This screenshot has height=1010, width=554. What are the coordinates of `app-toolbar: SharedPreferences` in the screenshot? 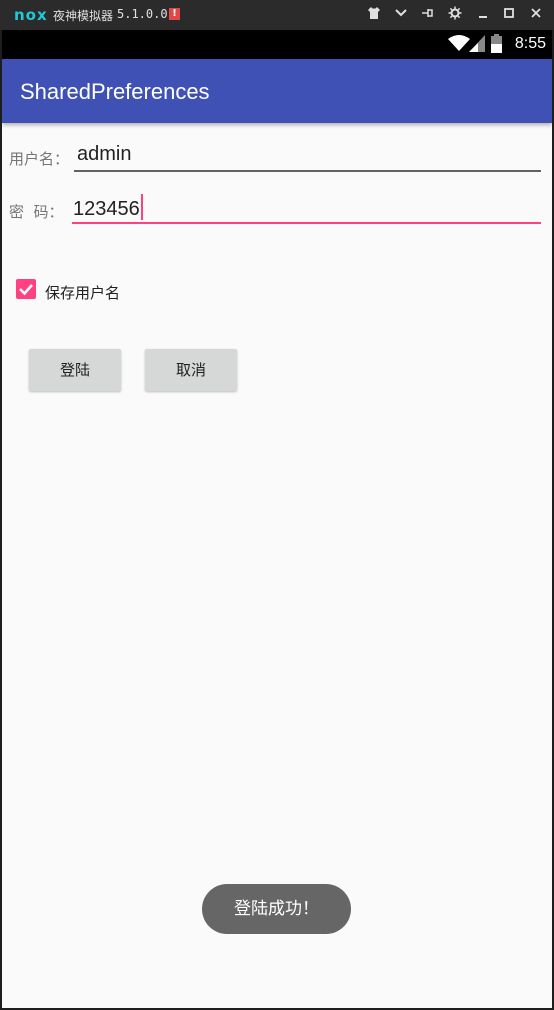 It's located at (277, 91).